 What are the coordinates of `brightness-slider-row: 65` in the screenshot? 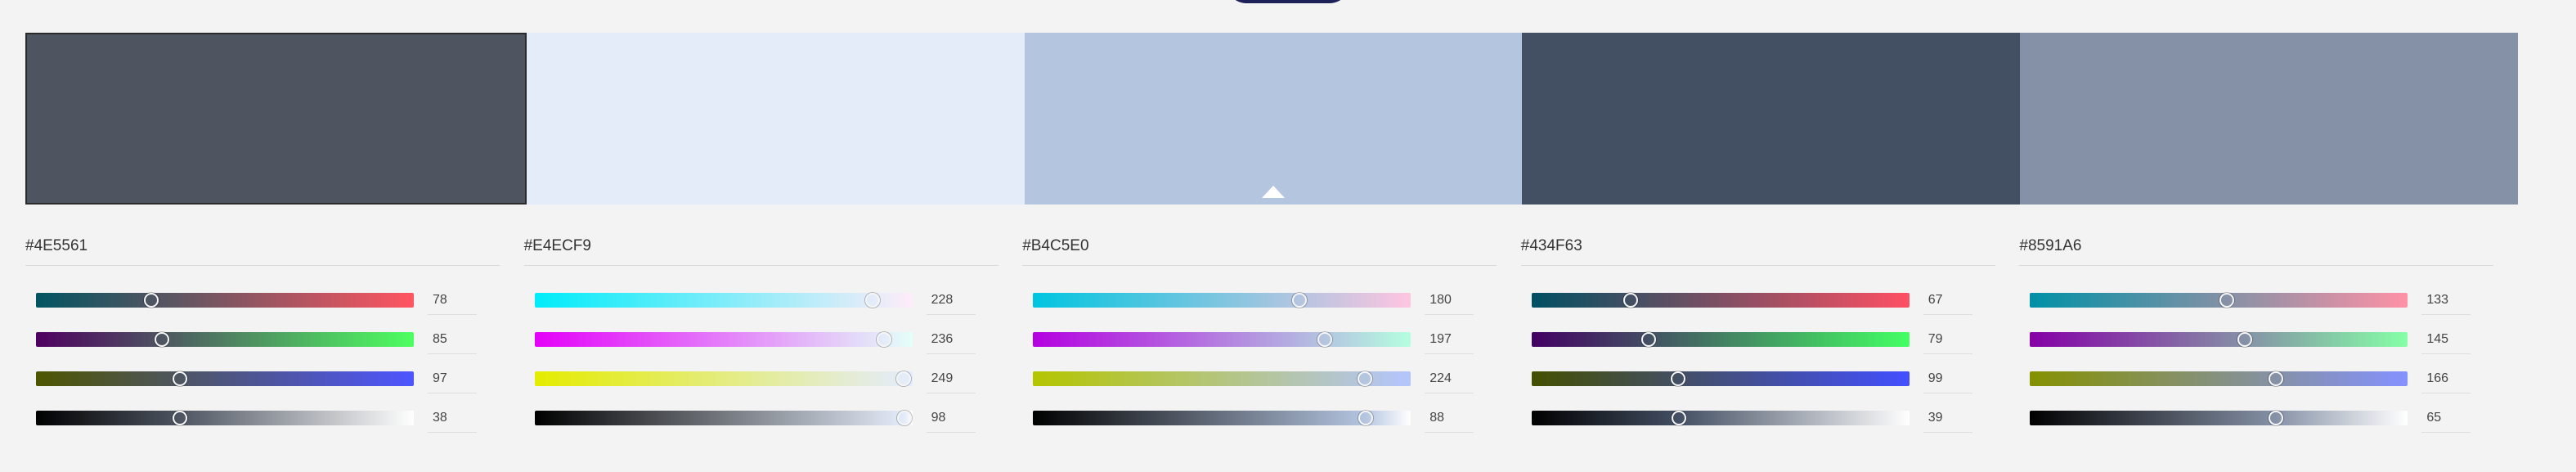 It's located at (2268, 419).